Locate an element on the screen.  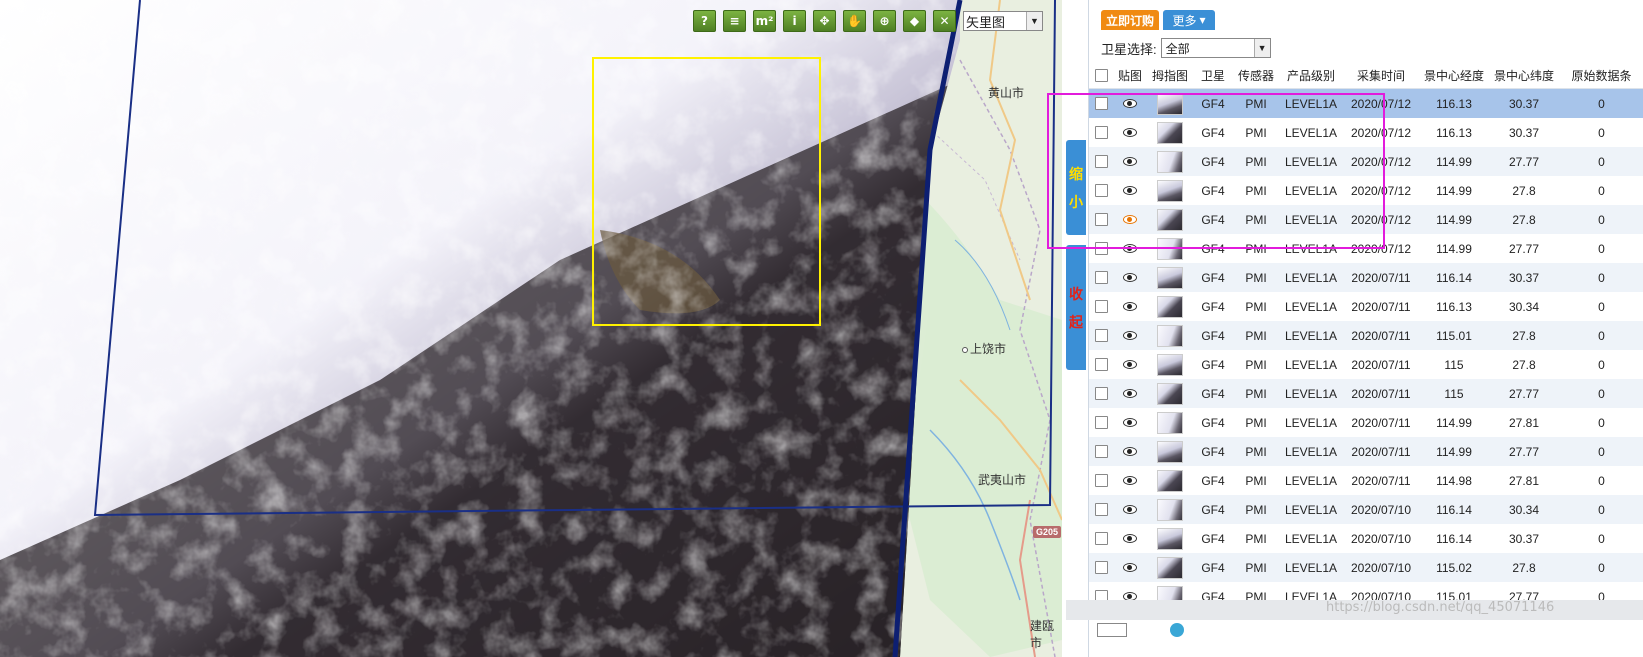
satellite-select: 全部 ▼ is located at coordinates (1215, 48).